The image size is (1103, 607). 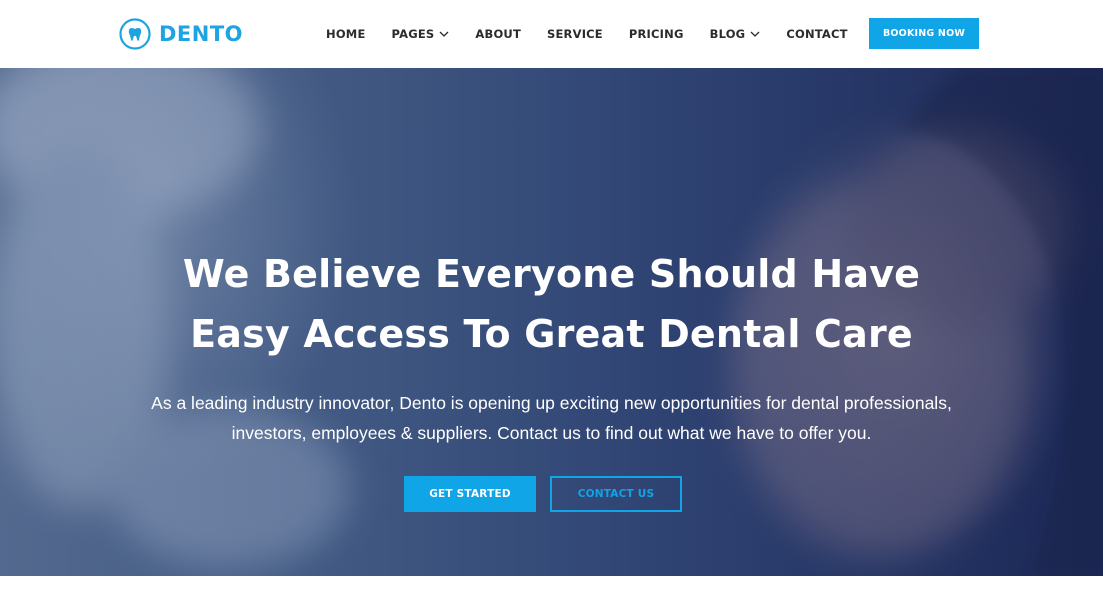 I want to click on contact-us-button: CONTACT US, so click(x=616, y=494).